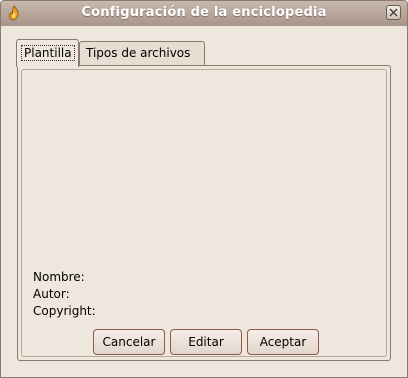  Describe the element at coordinates (283, 342) in the screenshot. I see `accept-button: Aceptar` at that location.